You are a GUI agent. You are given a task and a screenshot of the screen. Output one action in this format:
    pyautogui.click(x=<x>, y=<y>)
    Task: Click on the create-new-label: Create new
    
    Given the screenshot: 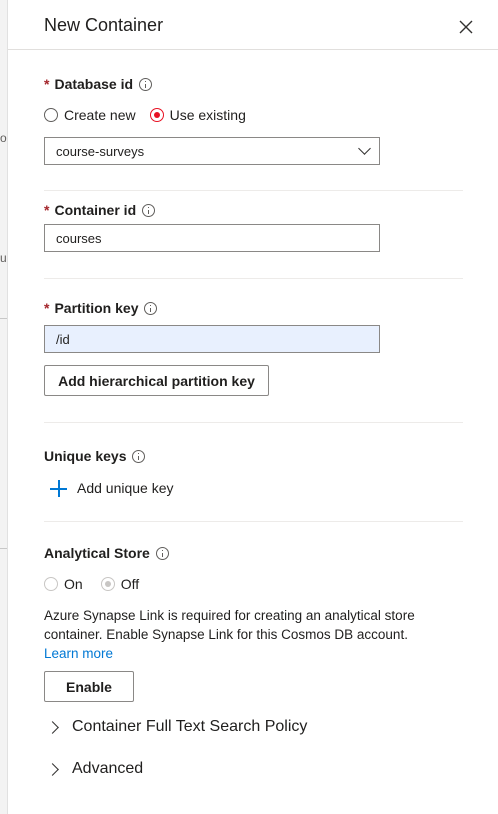 What is the action you would take?
    pyautogui.click(x=100, y=115)
    